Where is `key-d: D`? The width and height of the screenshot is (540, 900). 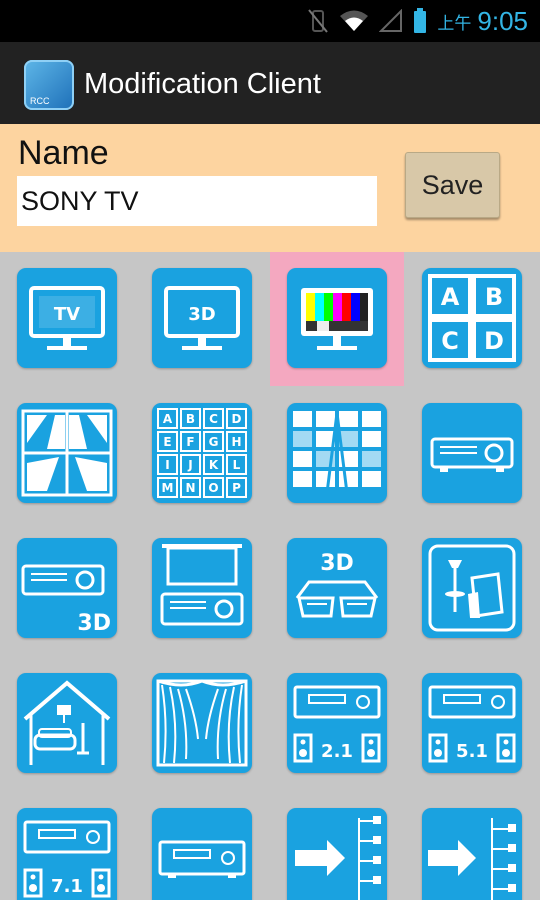 key-d: D is located at coordinates (237, 419).